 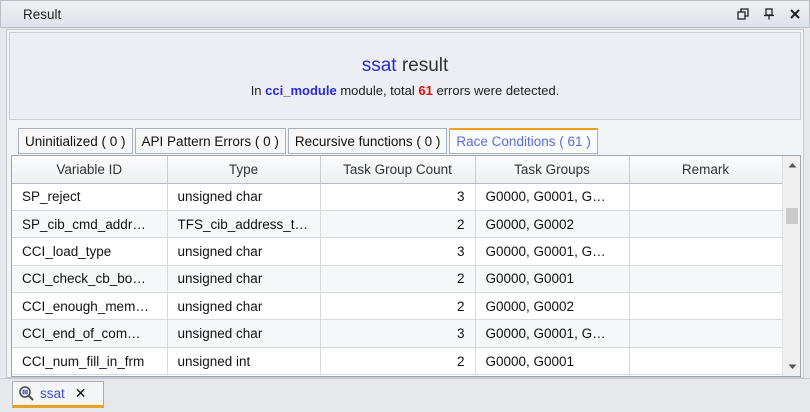 What do you see at coordinates (210, 141) in the screenshot?
I see `tab-api-pattern-errors: API Pattern Errors ( 0 )` at bounding box center [210, 141].